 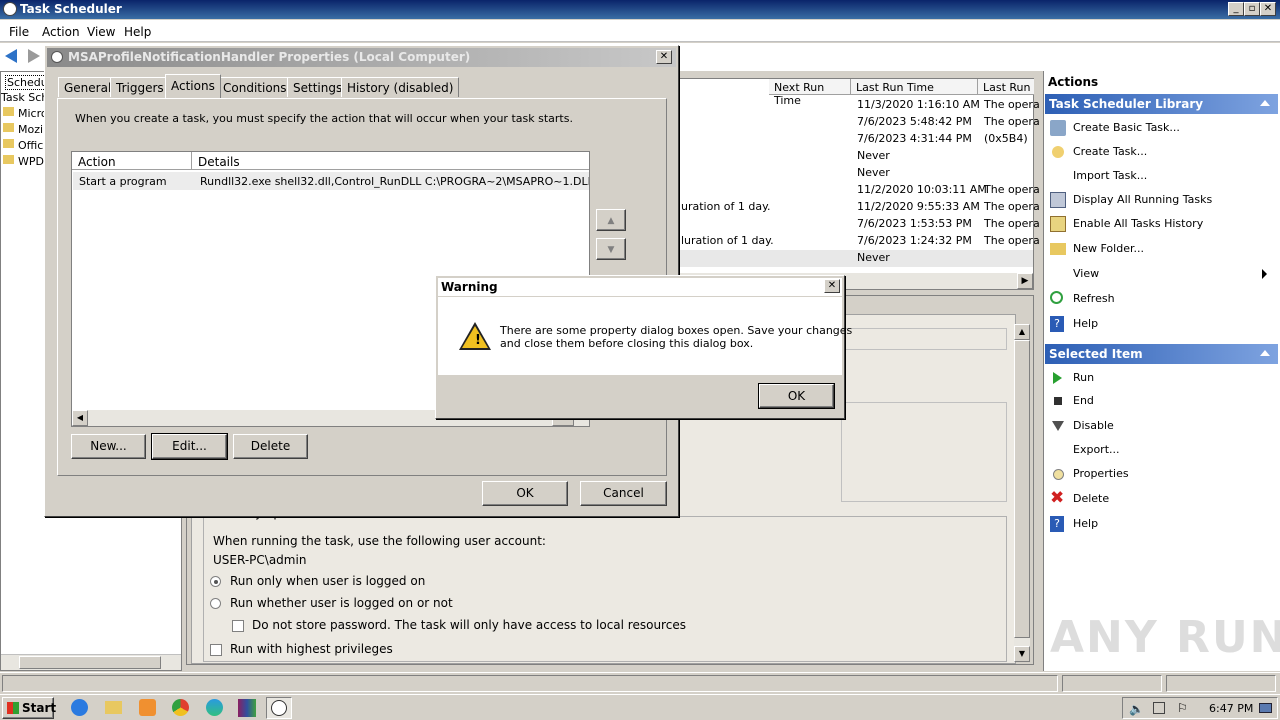 I want to click on action-view: View, so click(x=1162, y=274).